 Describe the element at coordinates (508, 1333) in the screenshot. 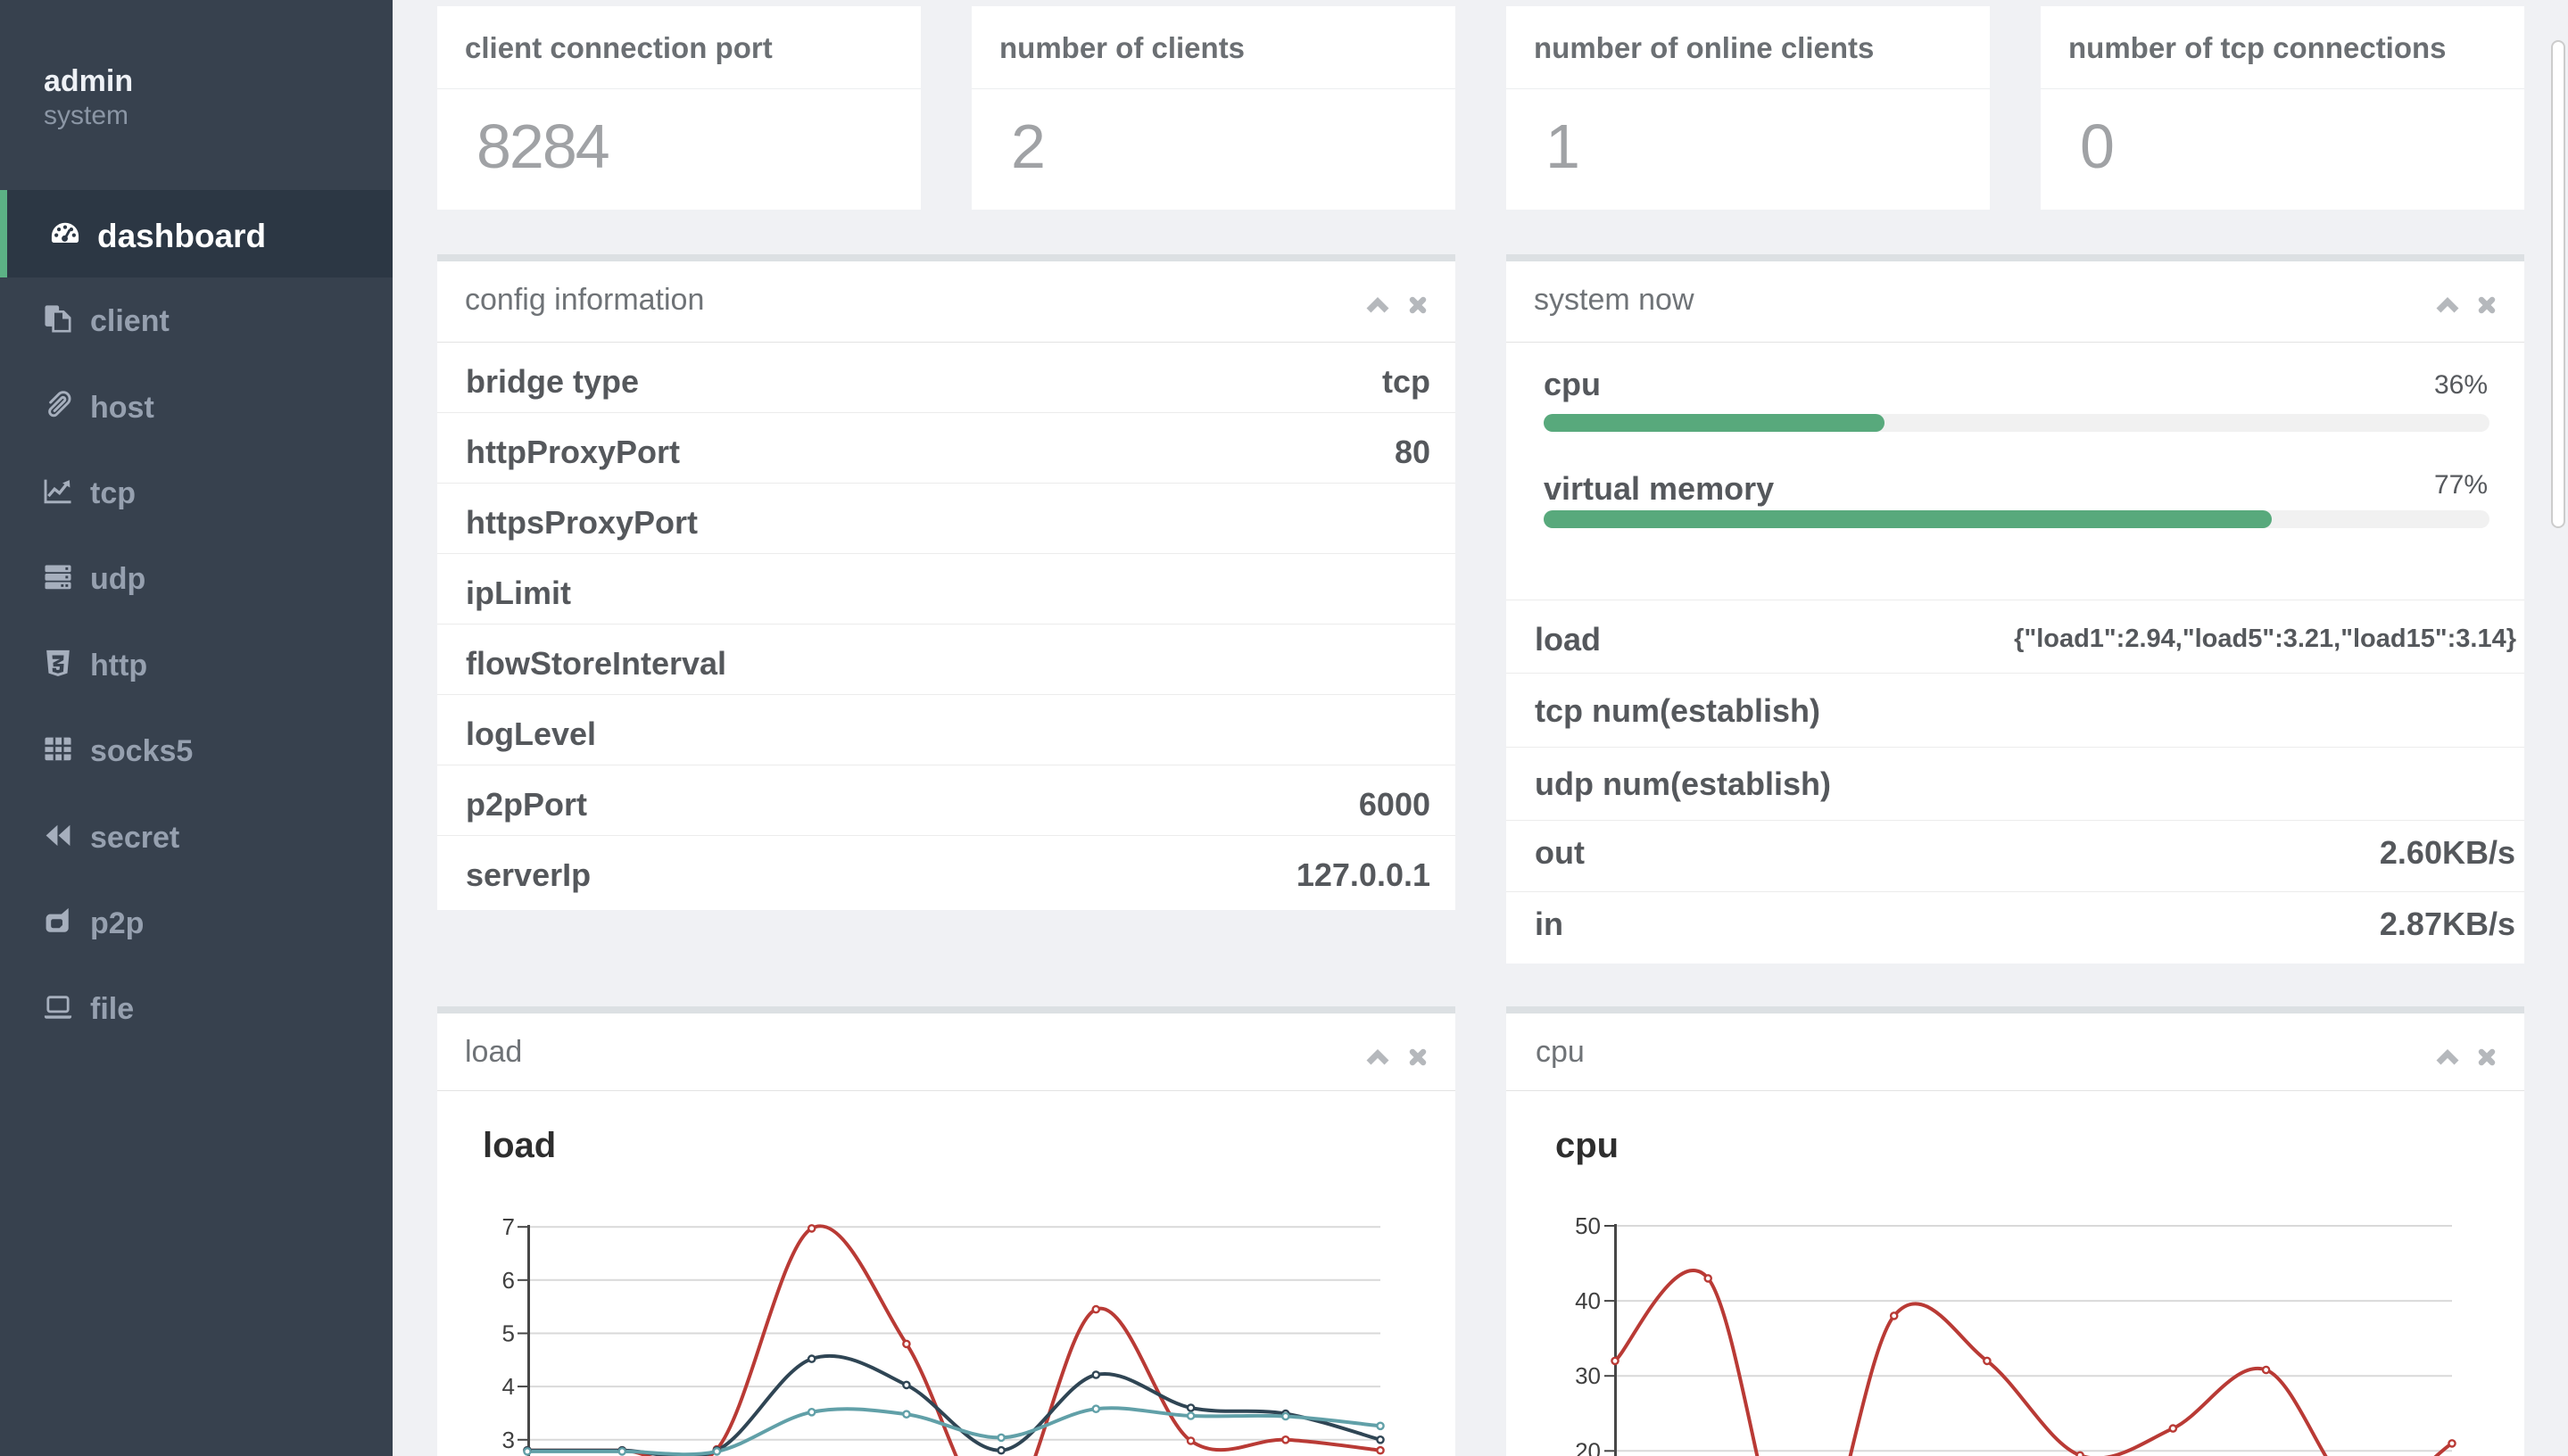

I see `svg-text: 5` at that location.